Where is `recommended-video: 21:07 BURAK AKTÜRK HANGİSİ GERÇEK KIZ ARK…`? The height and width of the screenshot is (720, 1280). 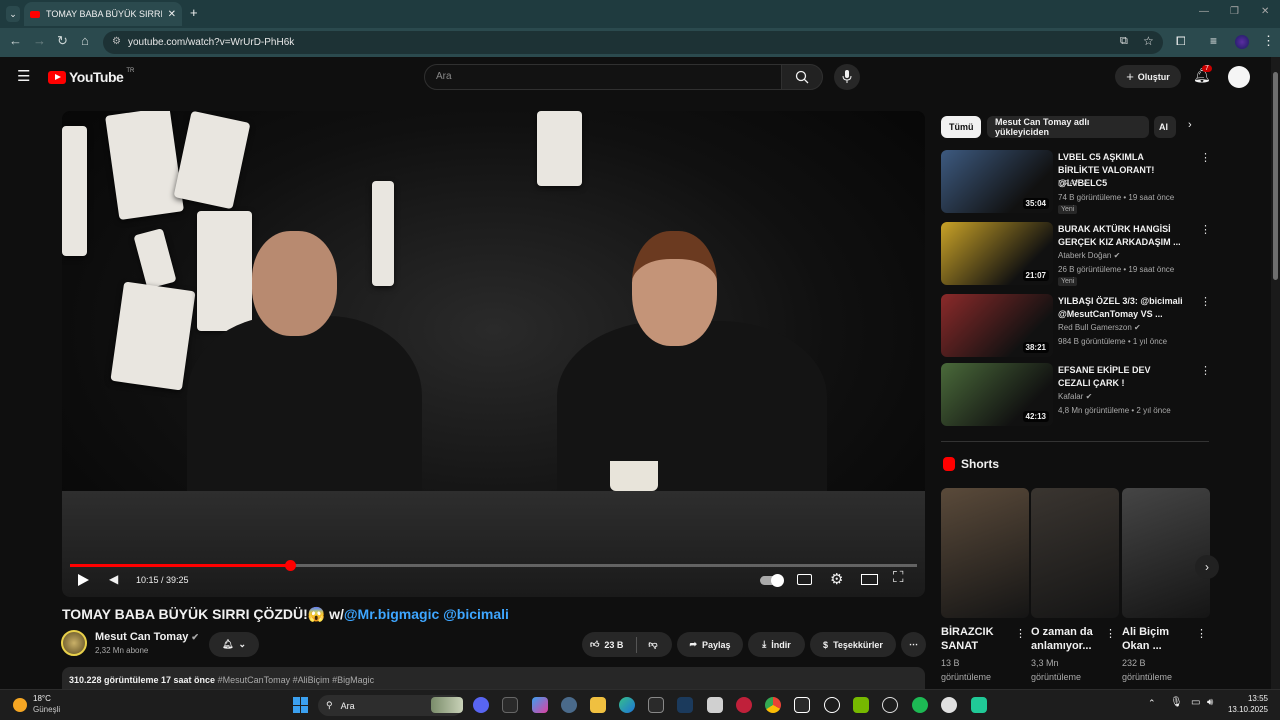
recommended-video: 21:07 BURAK AKTÜRK HANGİSİ GERÇEK KIZ ARK… is located at coordinates (1076, 254).